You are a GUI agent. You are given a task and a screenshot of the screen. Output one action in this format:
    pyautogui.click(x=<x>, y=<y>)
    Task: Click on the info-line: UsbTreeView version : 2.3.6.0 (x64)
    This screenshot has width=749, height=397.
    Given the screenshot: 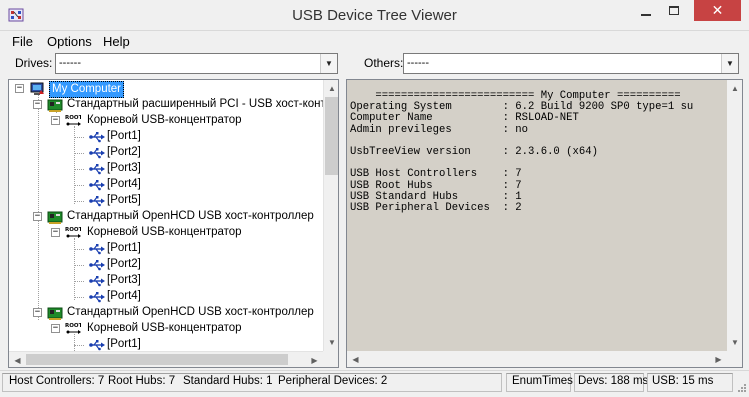 What is the action you would take?
    pyautogui.click(x=474, y=151)
    